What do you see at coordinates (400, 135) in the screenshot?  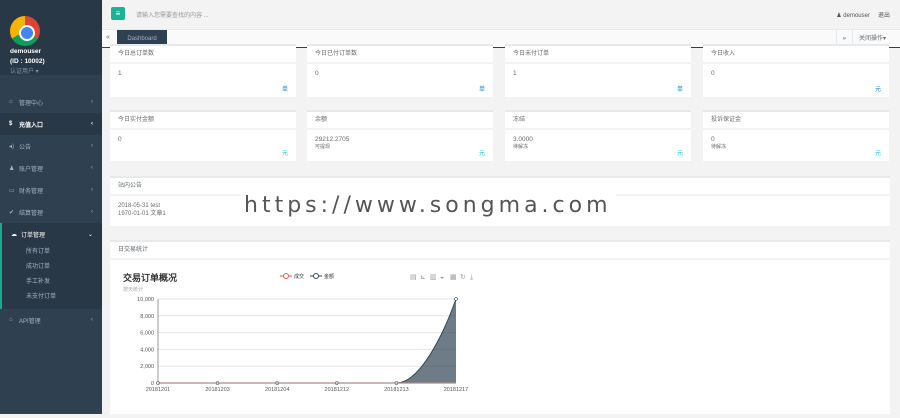 I see `stat-card: 余额 29212.2705 可提现元` at bounding box center [400, 135].